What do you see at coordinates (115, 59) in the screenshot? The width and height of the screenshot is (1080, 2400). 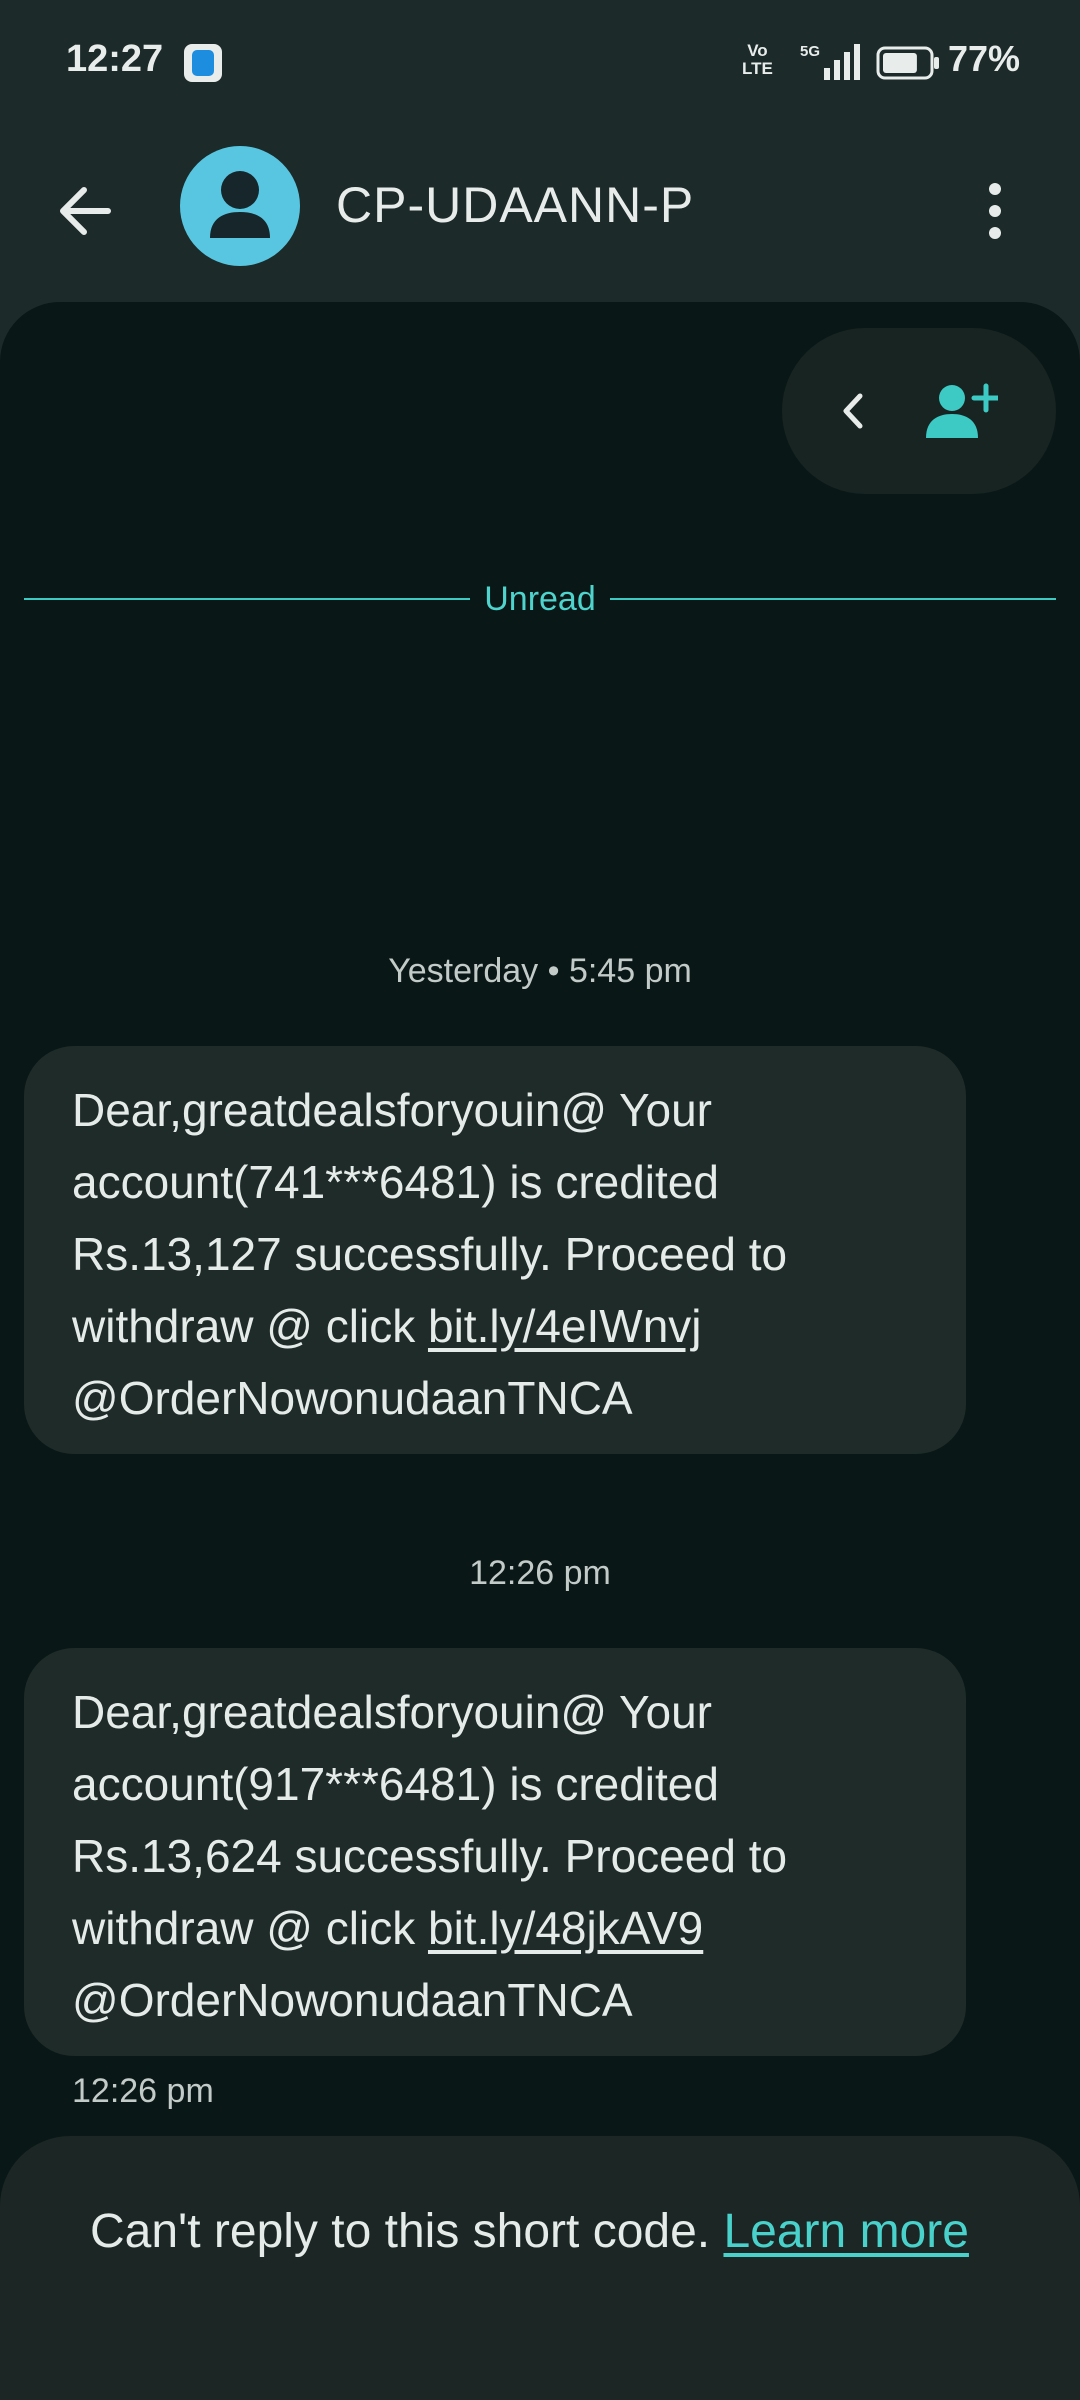 I see `status-time: 12:27` at bounding box center [115, 59].